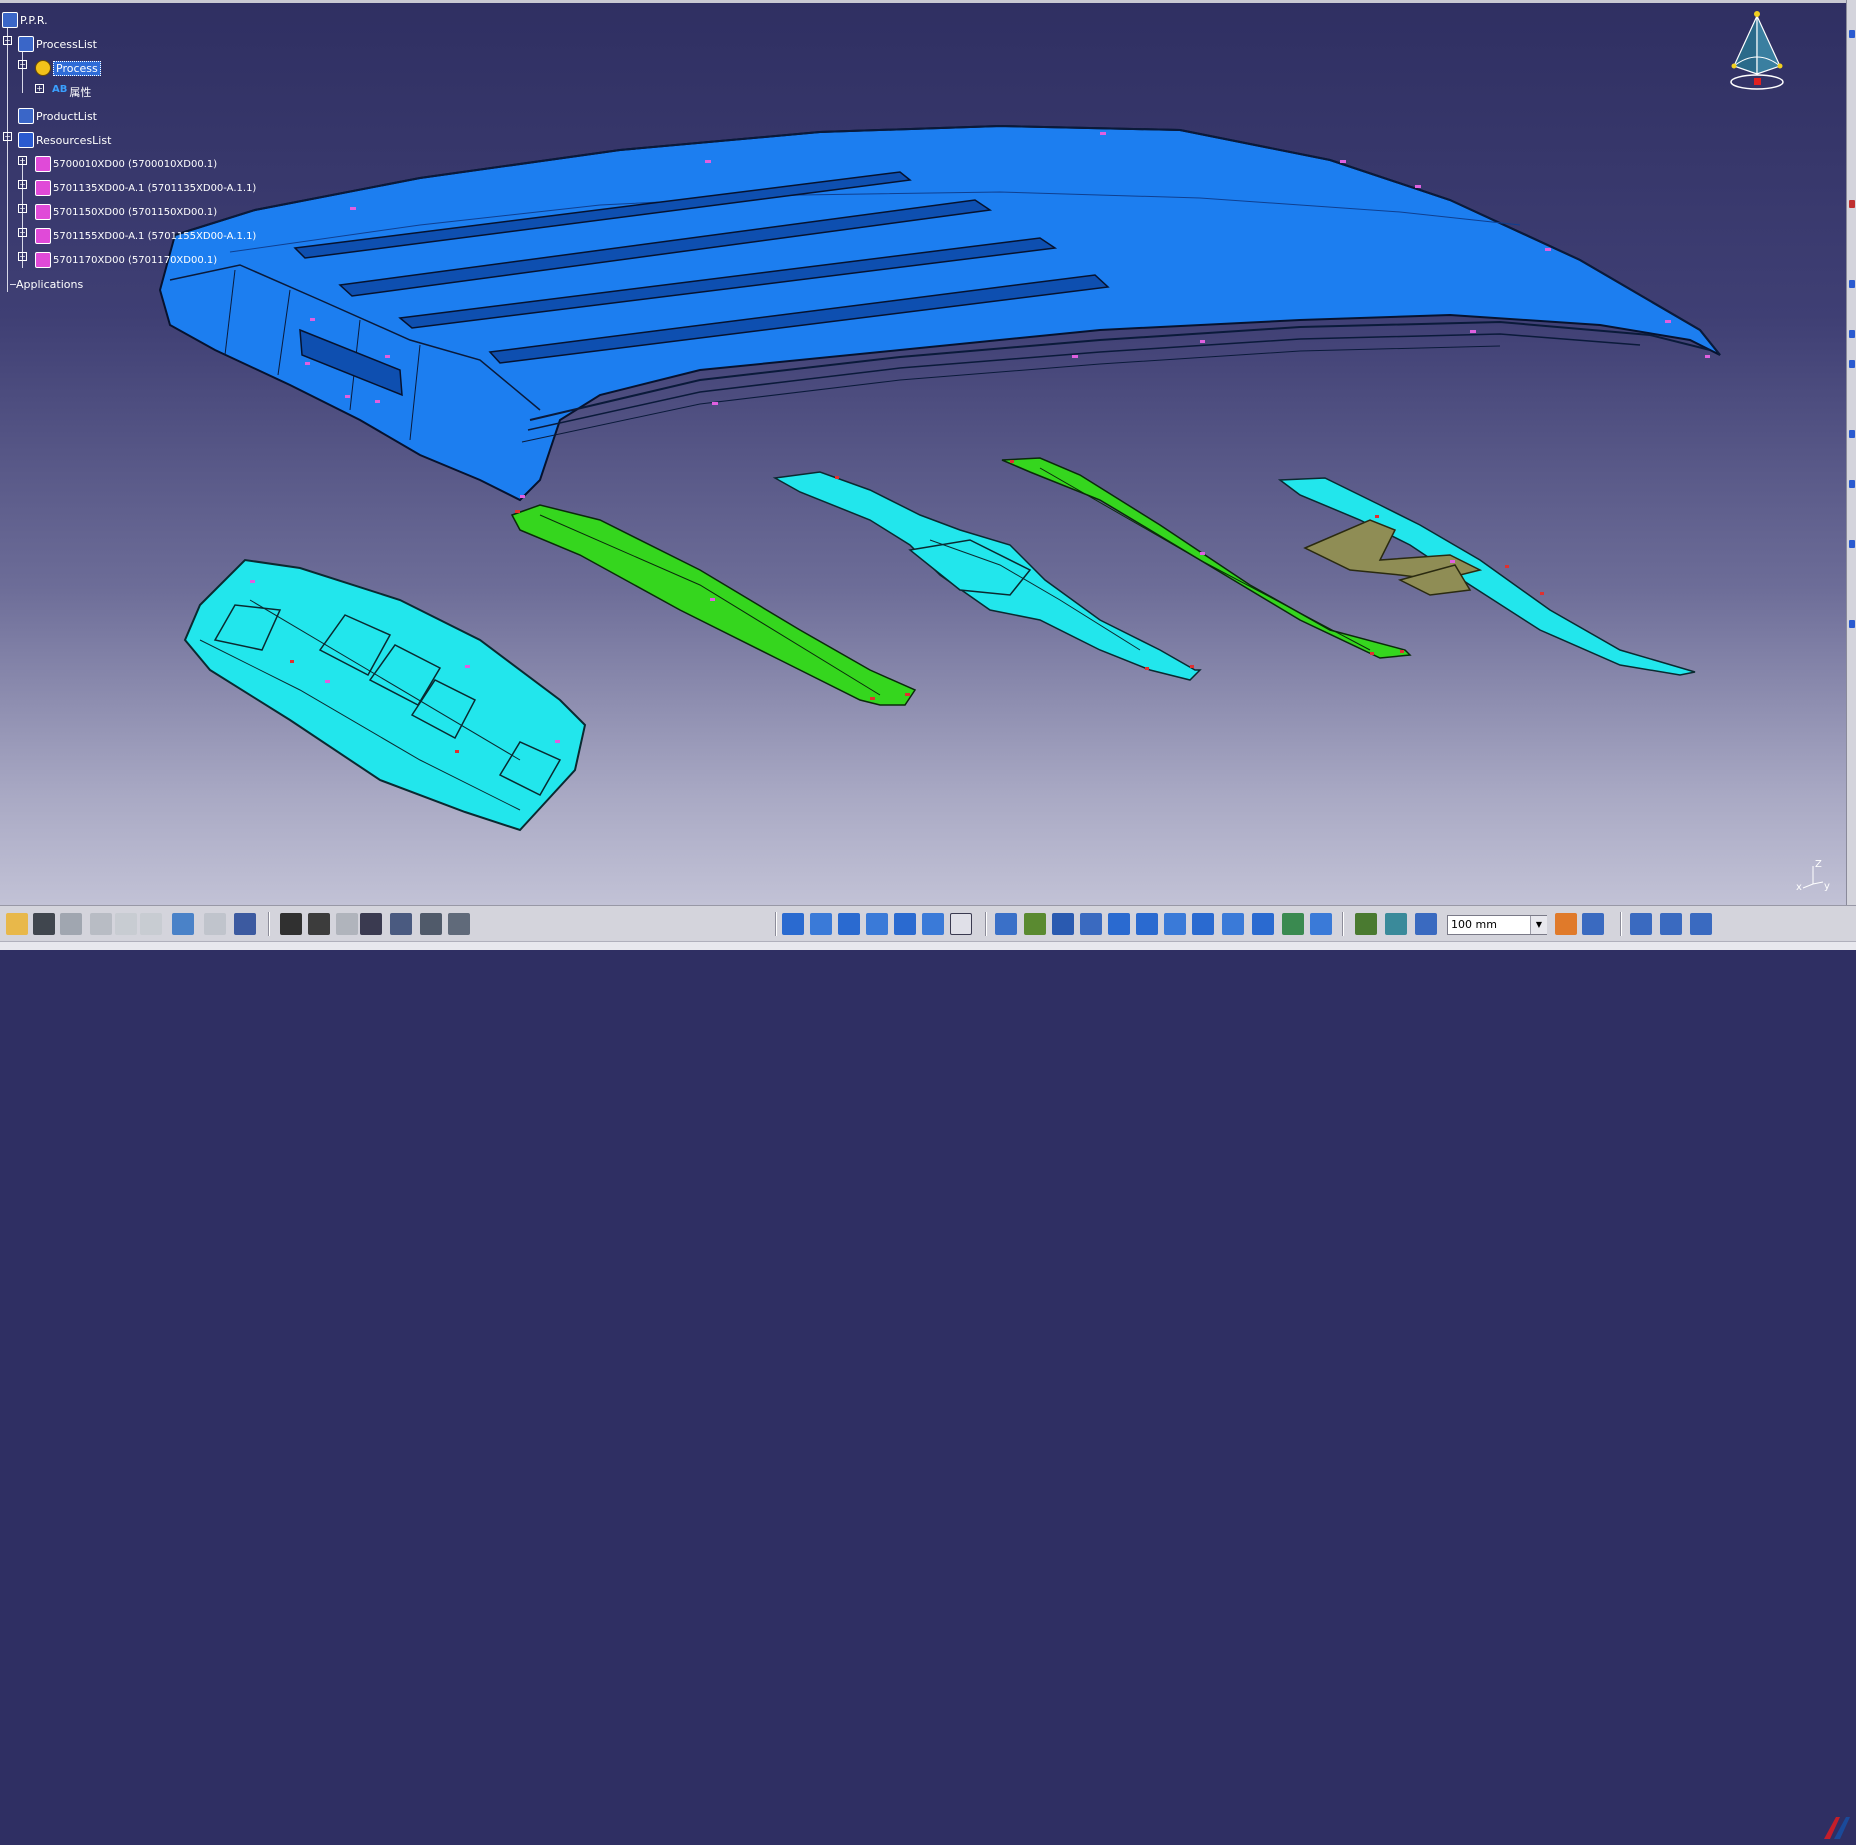  Describe the element at coordinates (1566, 924) in the screenshot. I see `manipulate-icon` at that location.